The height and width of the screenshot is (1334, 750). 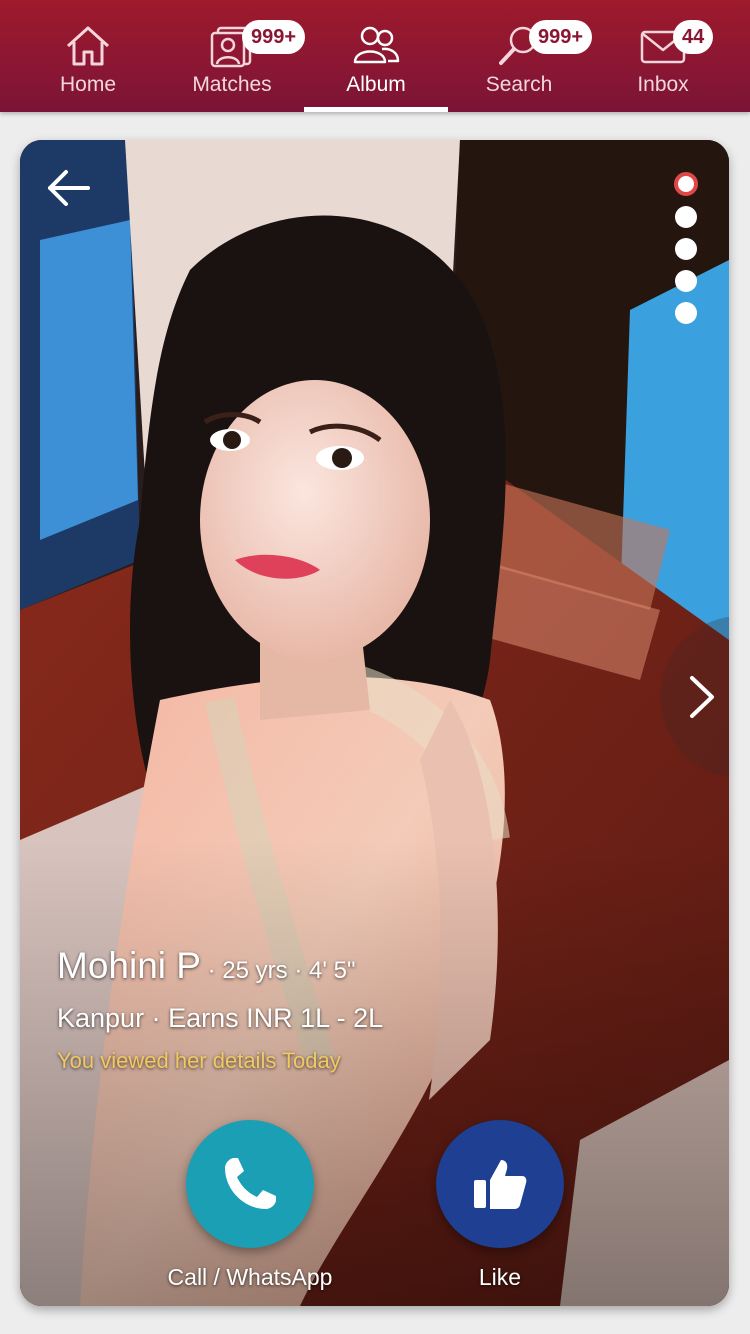 I want to click on pager-dot-active, so click(x=686, y=184).